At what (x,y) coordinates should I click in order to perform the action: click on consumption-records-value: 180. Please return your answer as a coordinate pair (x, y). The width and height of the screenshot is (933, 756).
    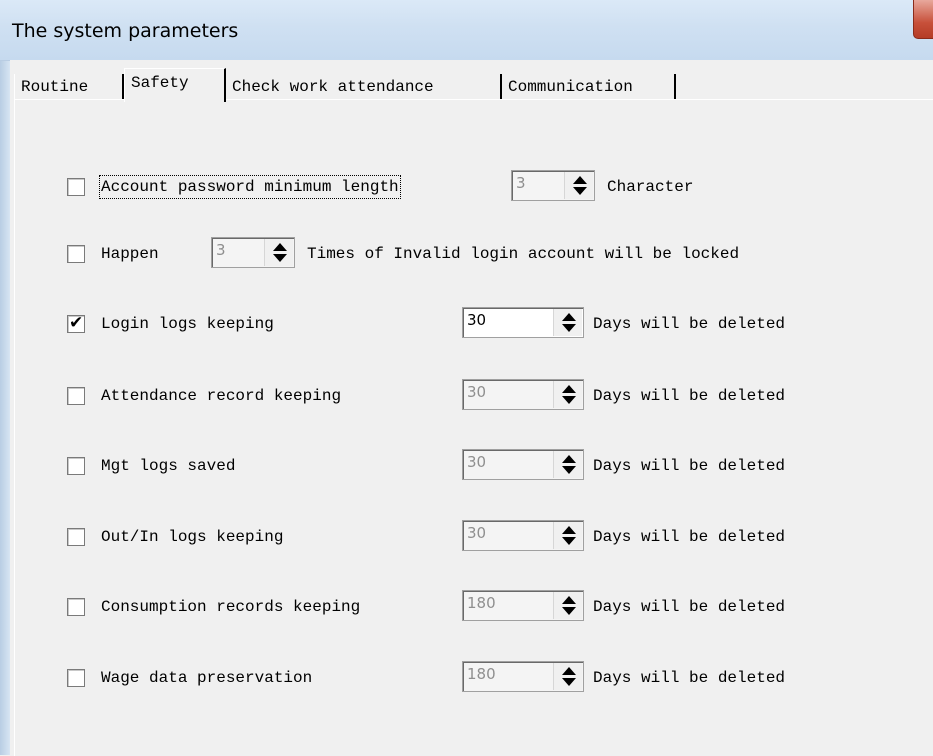
    Looking at the image, I should click on (481, 603).